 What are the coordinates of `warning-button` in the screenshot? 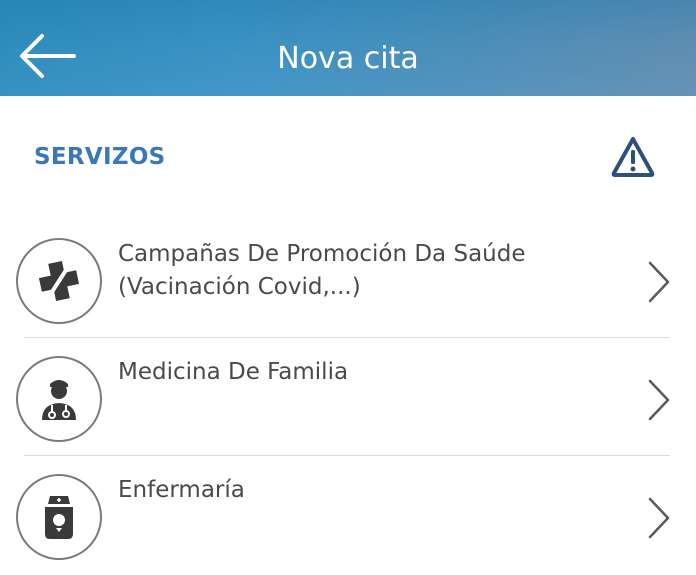 It's located at (633, 157).